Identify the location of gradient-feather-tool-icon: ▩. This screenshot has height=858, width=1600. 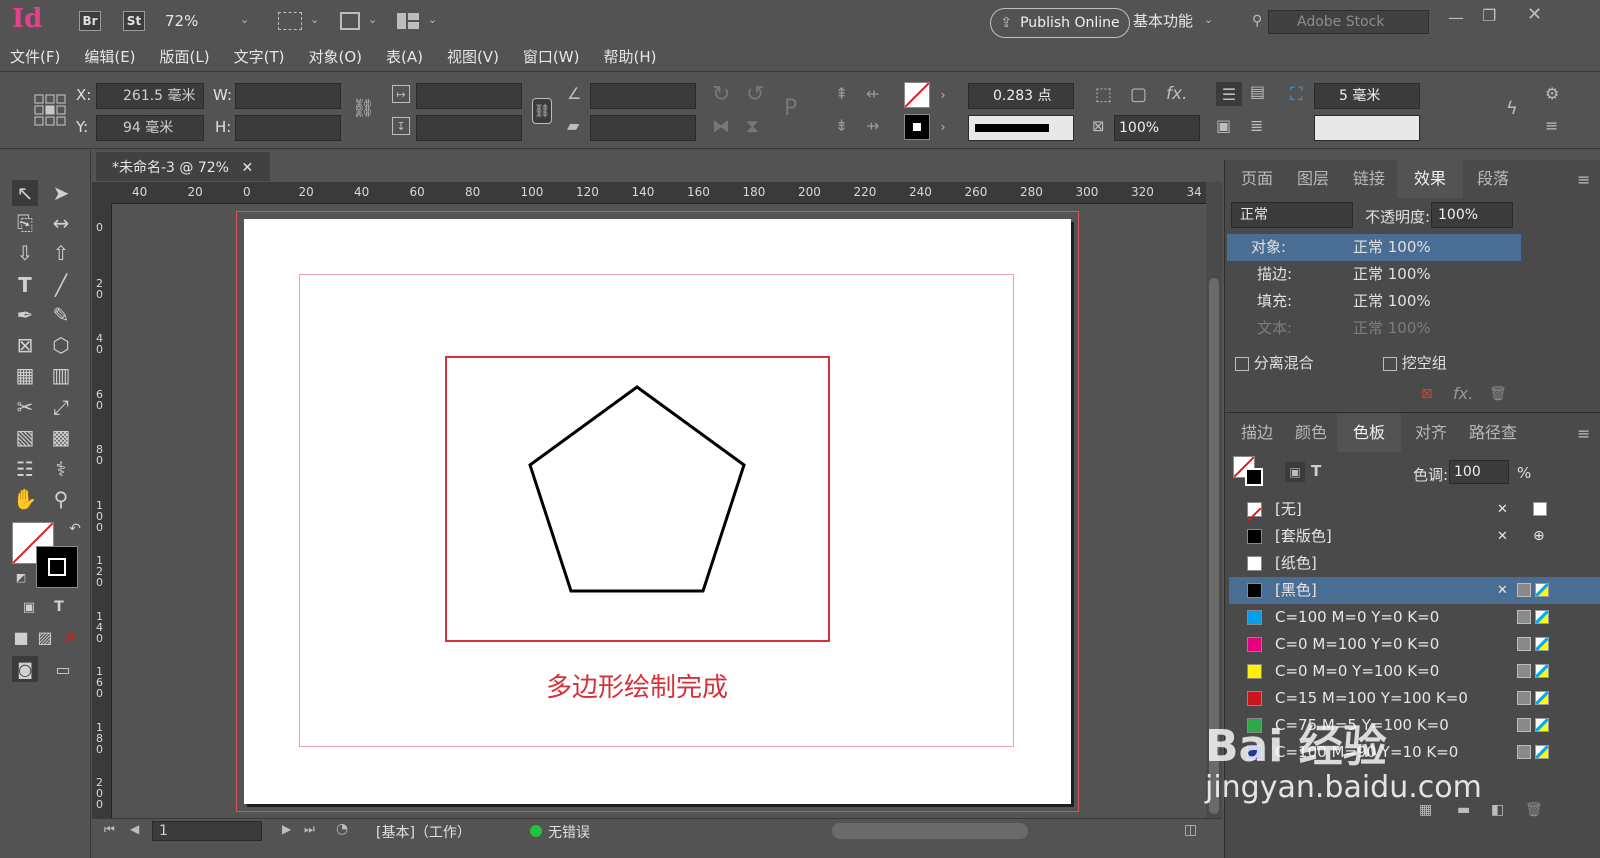
(61, 437).